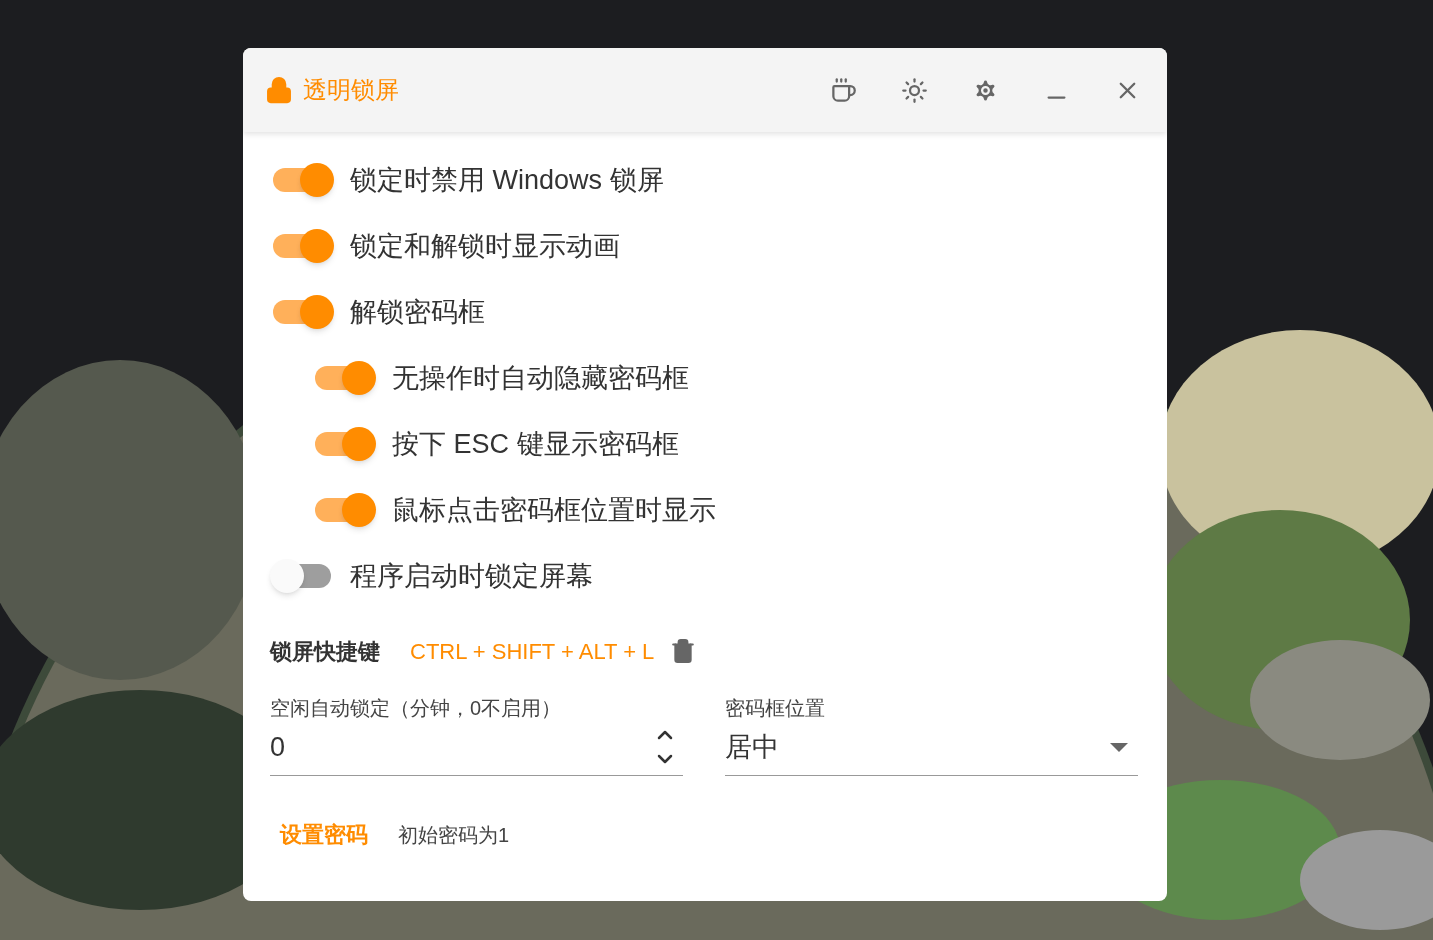  I want to click on field-value: 0, so click(278, 747).